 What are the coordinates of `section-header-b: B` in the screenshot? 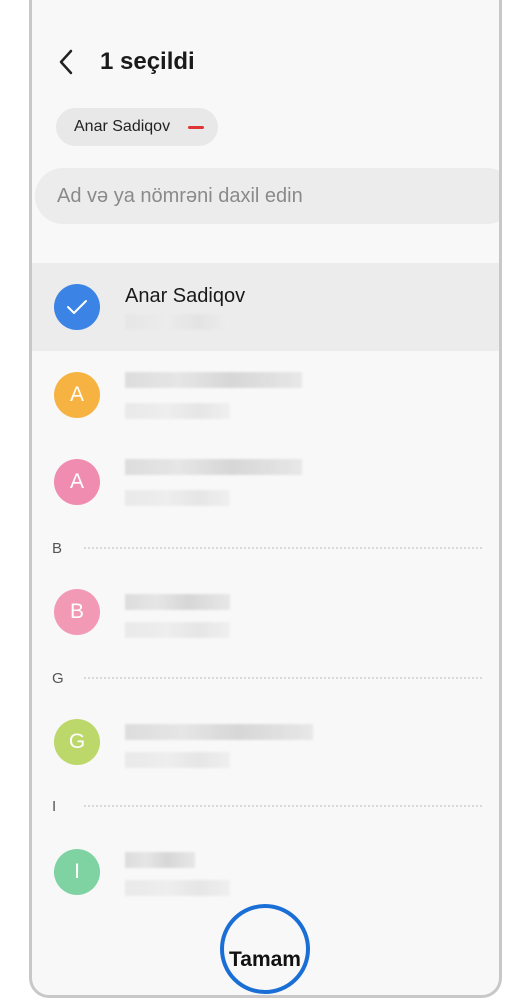 It's located at (267, 548).